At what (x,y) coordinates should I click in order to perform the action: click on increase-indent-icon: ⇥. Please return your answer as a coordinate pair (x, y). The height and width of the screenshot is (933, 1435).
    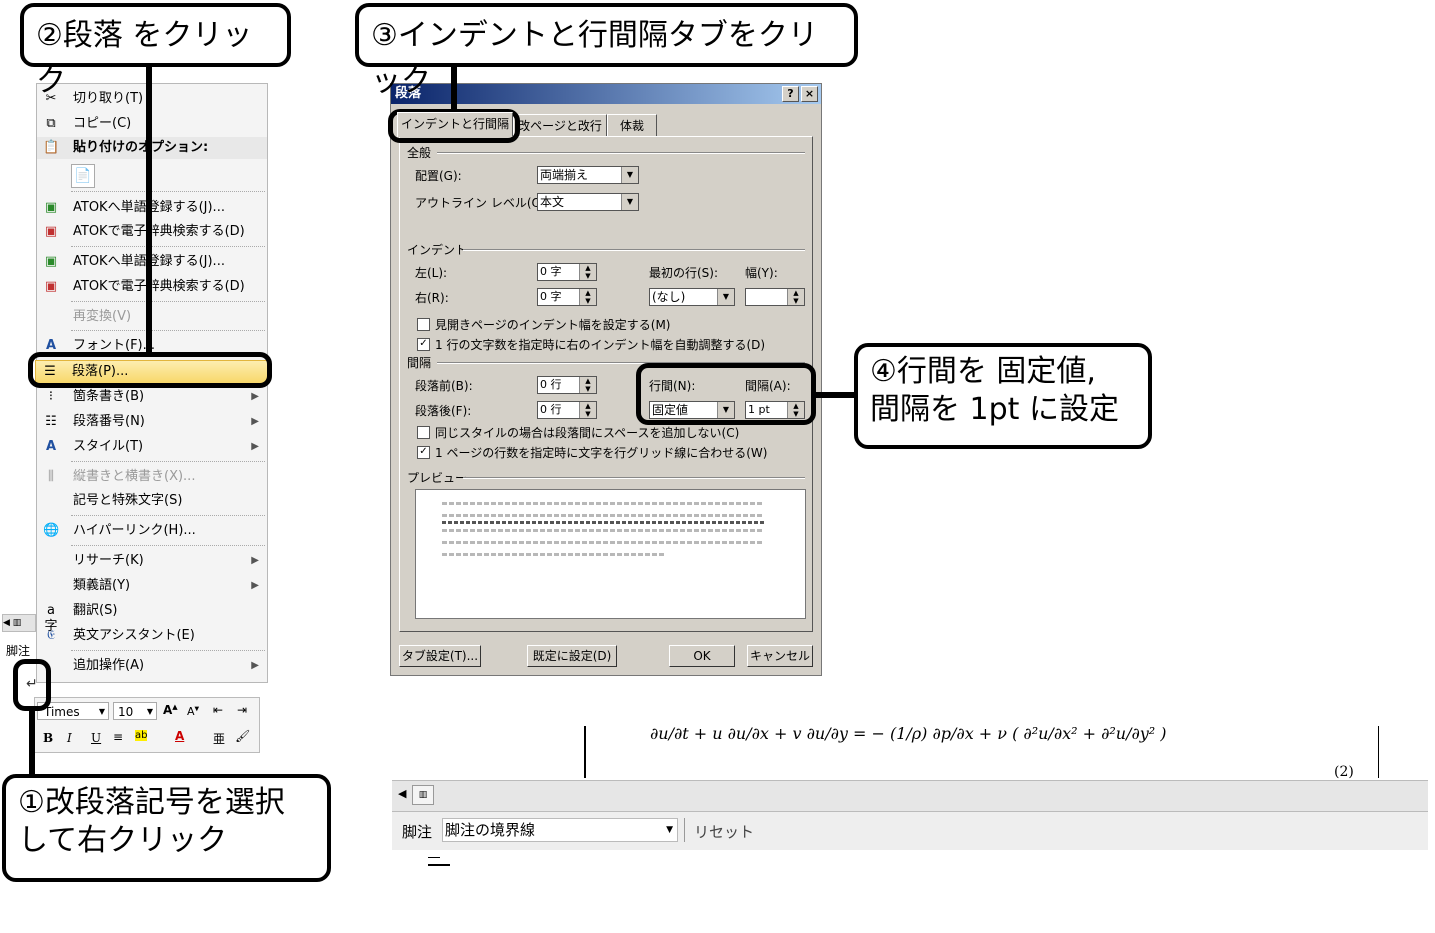
    Looking at the image, I should click on (242, 710).